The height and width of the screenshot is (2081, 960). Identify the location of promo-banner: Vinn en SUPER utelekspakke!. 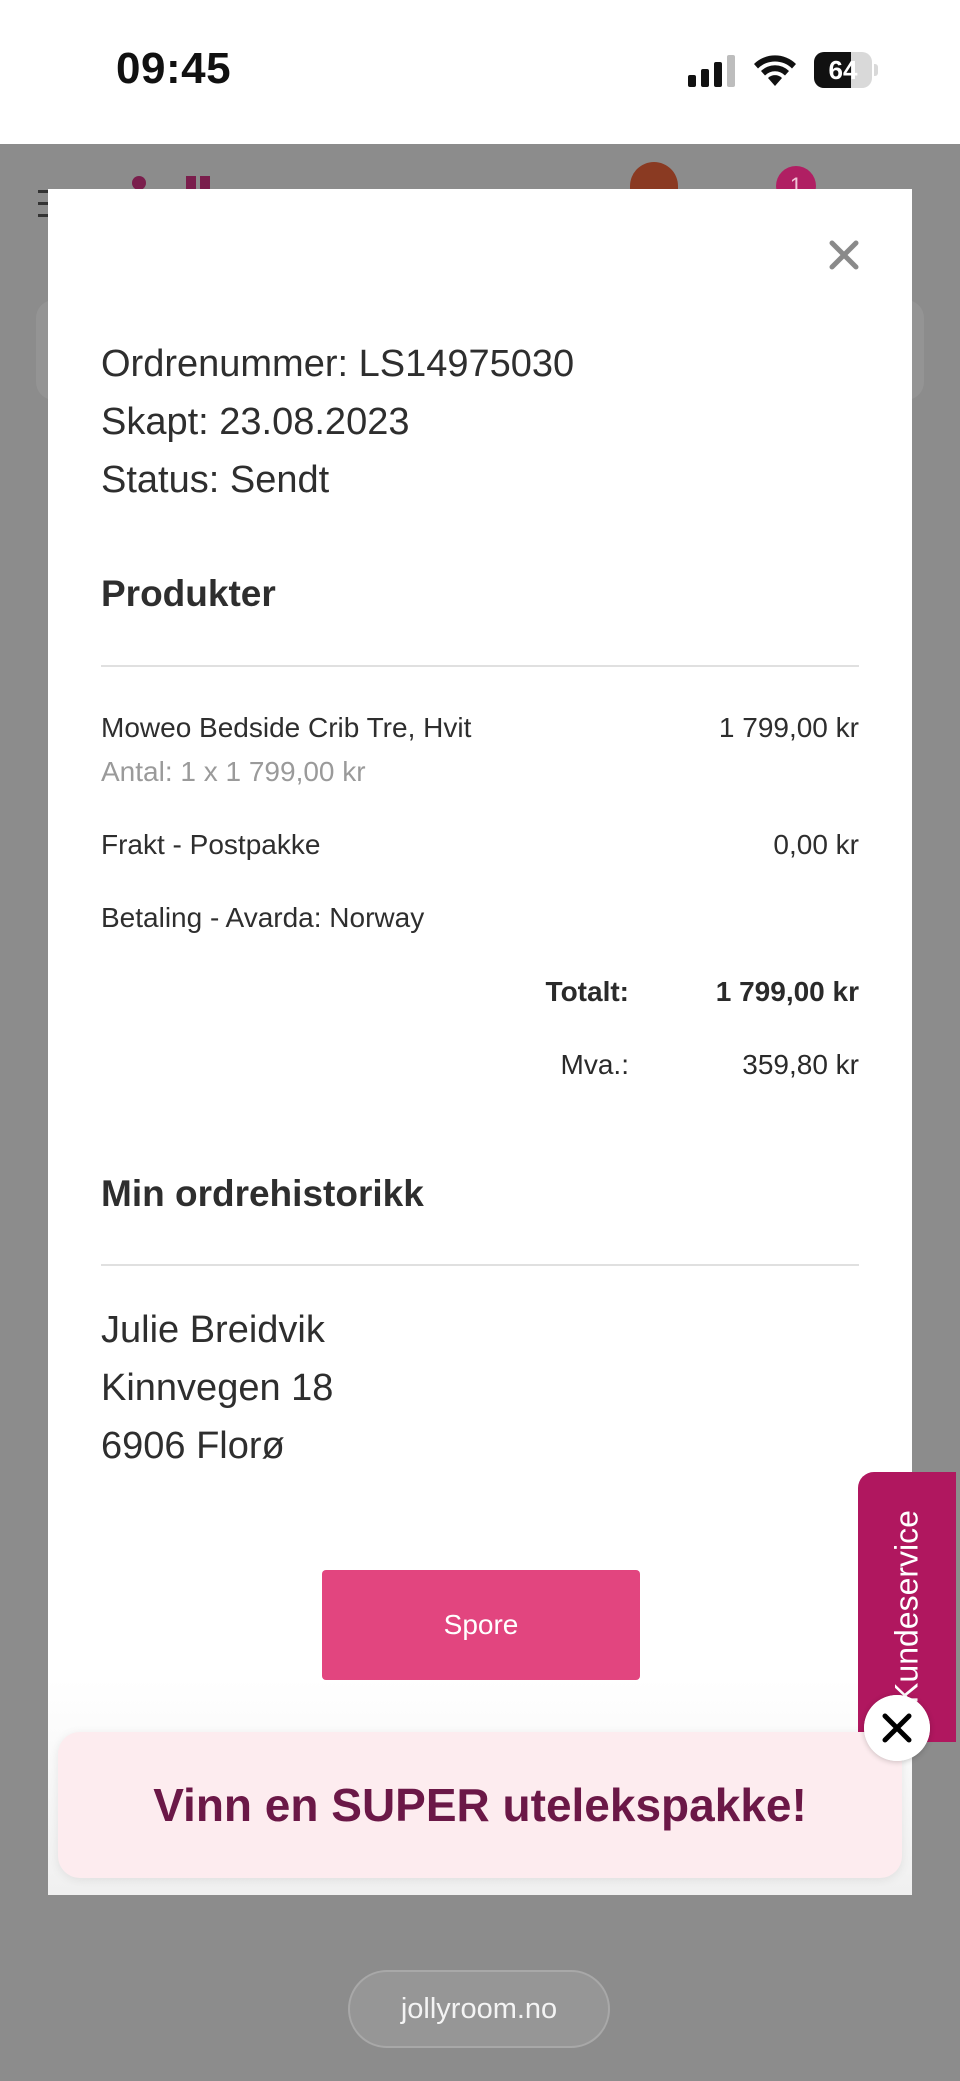
(480, 1805).